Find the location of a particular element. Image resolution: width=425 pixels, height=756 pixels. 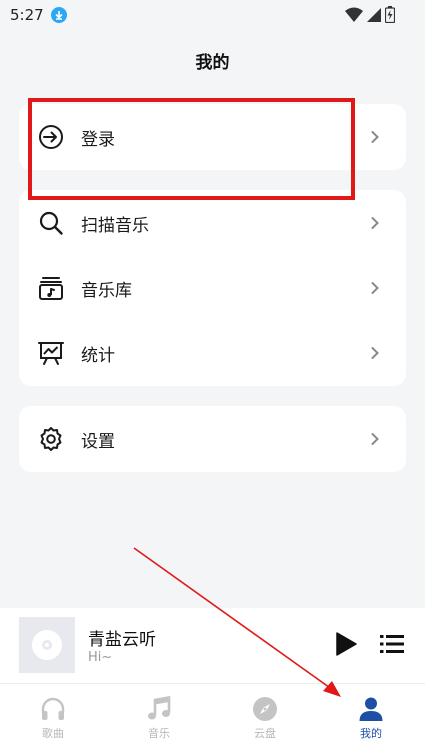

person-icon is located at coordinates (371, 709).